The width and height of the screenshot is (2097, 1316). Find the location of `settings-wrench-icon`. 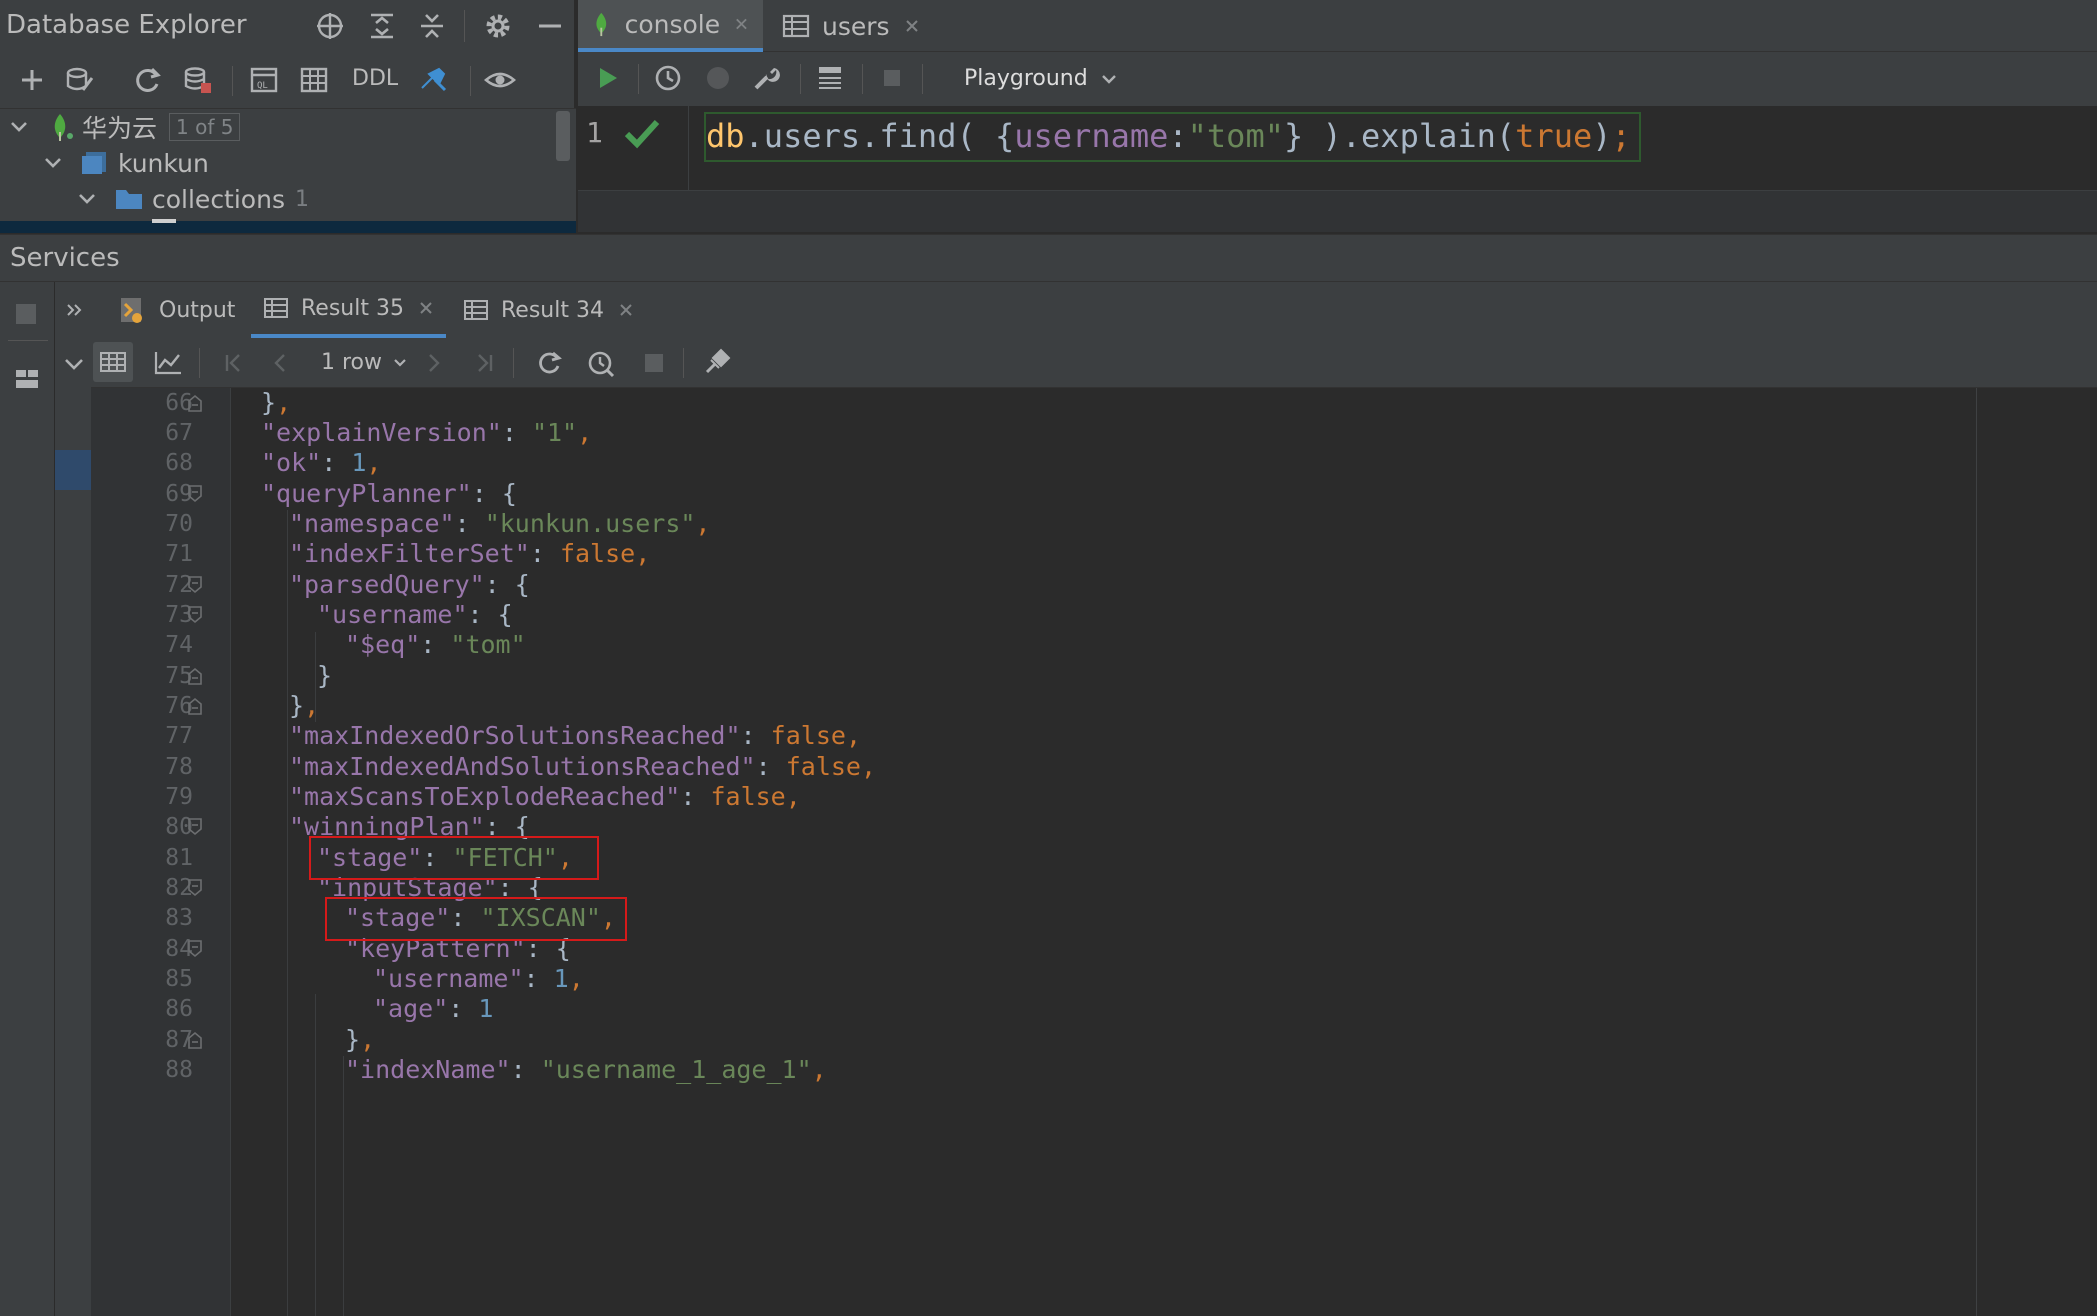

settings-wrench-icon is located at coordinates (766, 78).